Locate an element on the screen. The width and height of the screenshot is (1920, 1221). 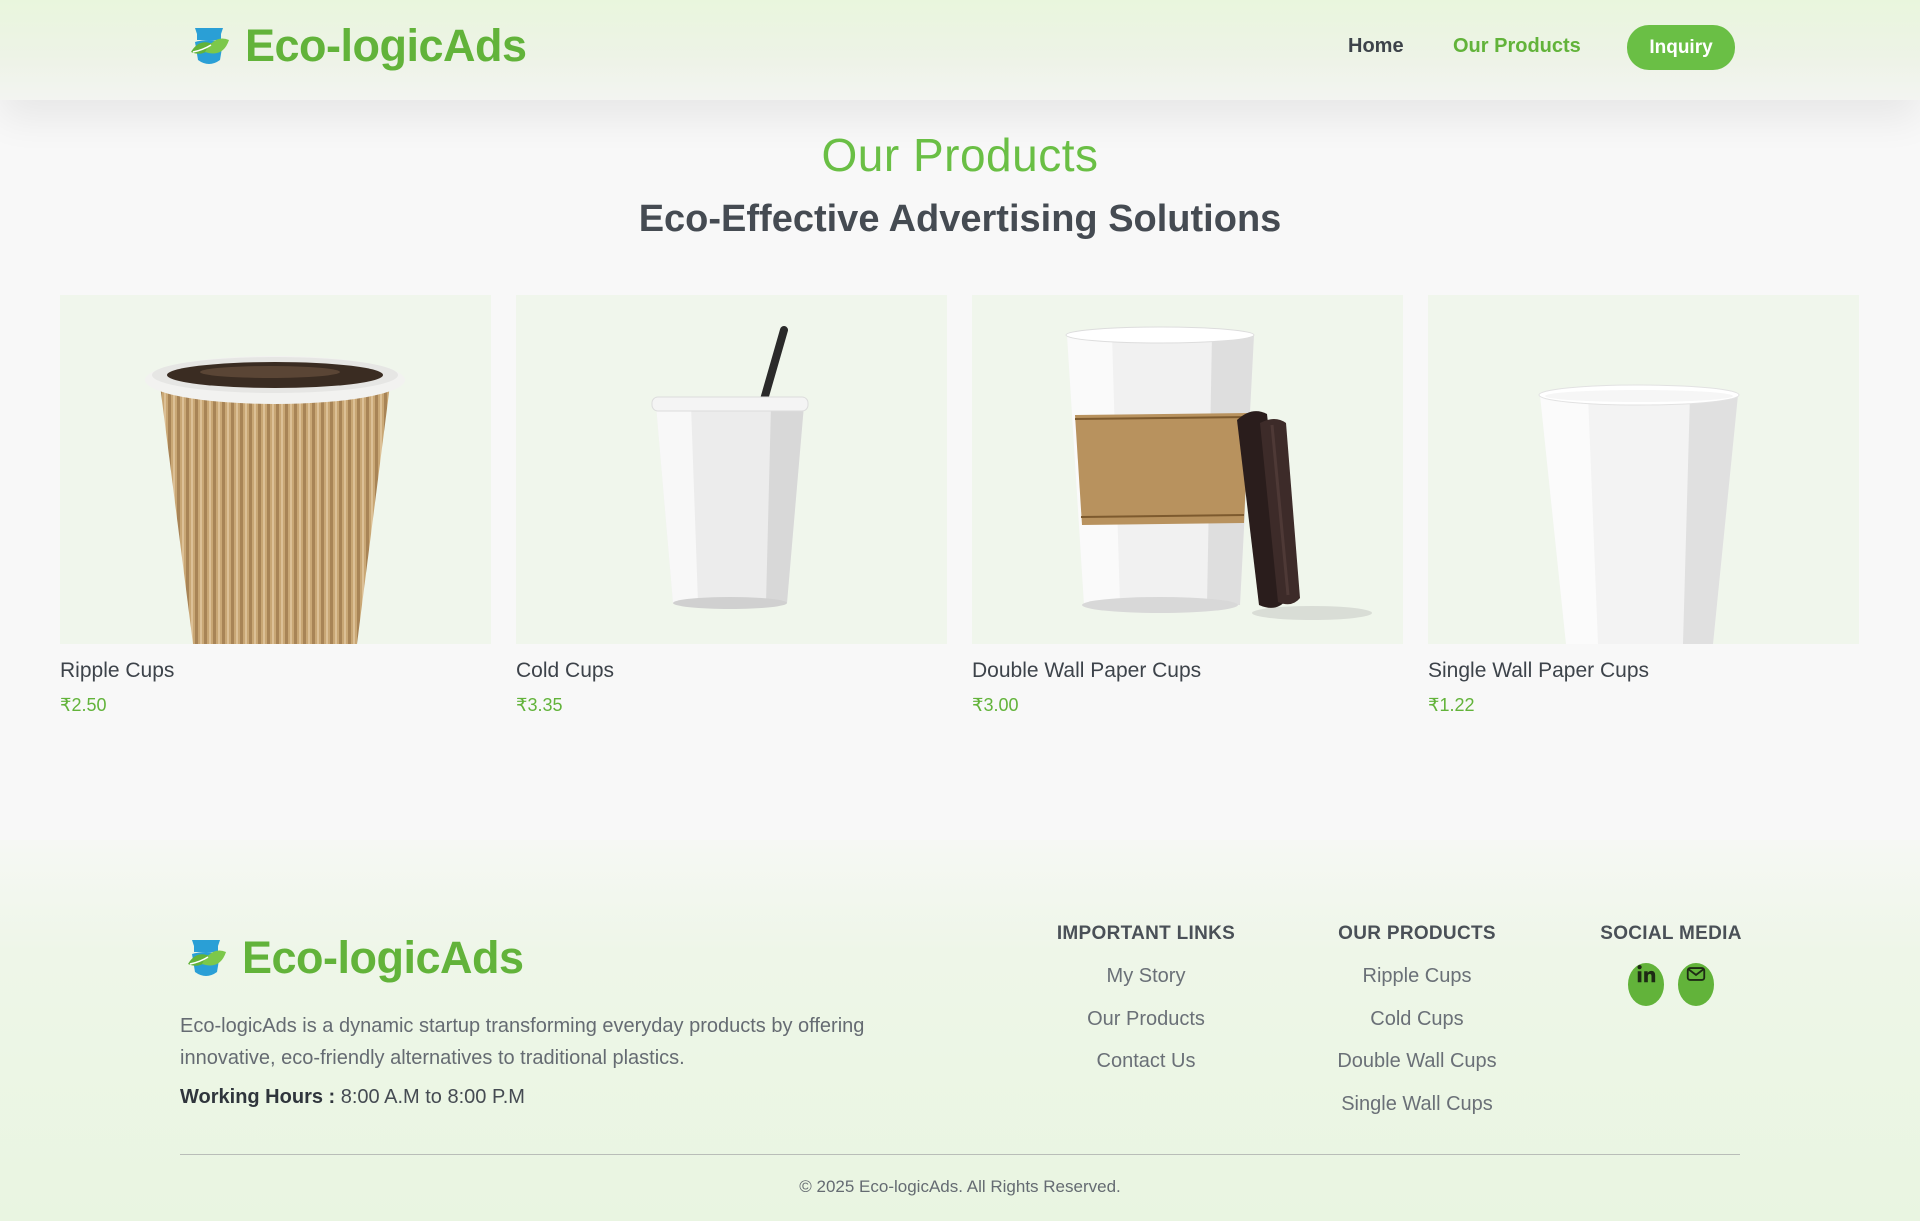
footer-link-cold-cups: Cold Cups is located at coordinates (1417, 1029).